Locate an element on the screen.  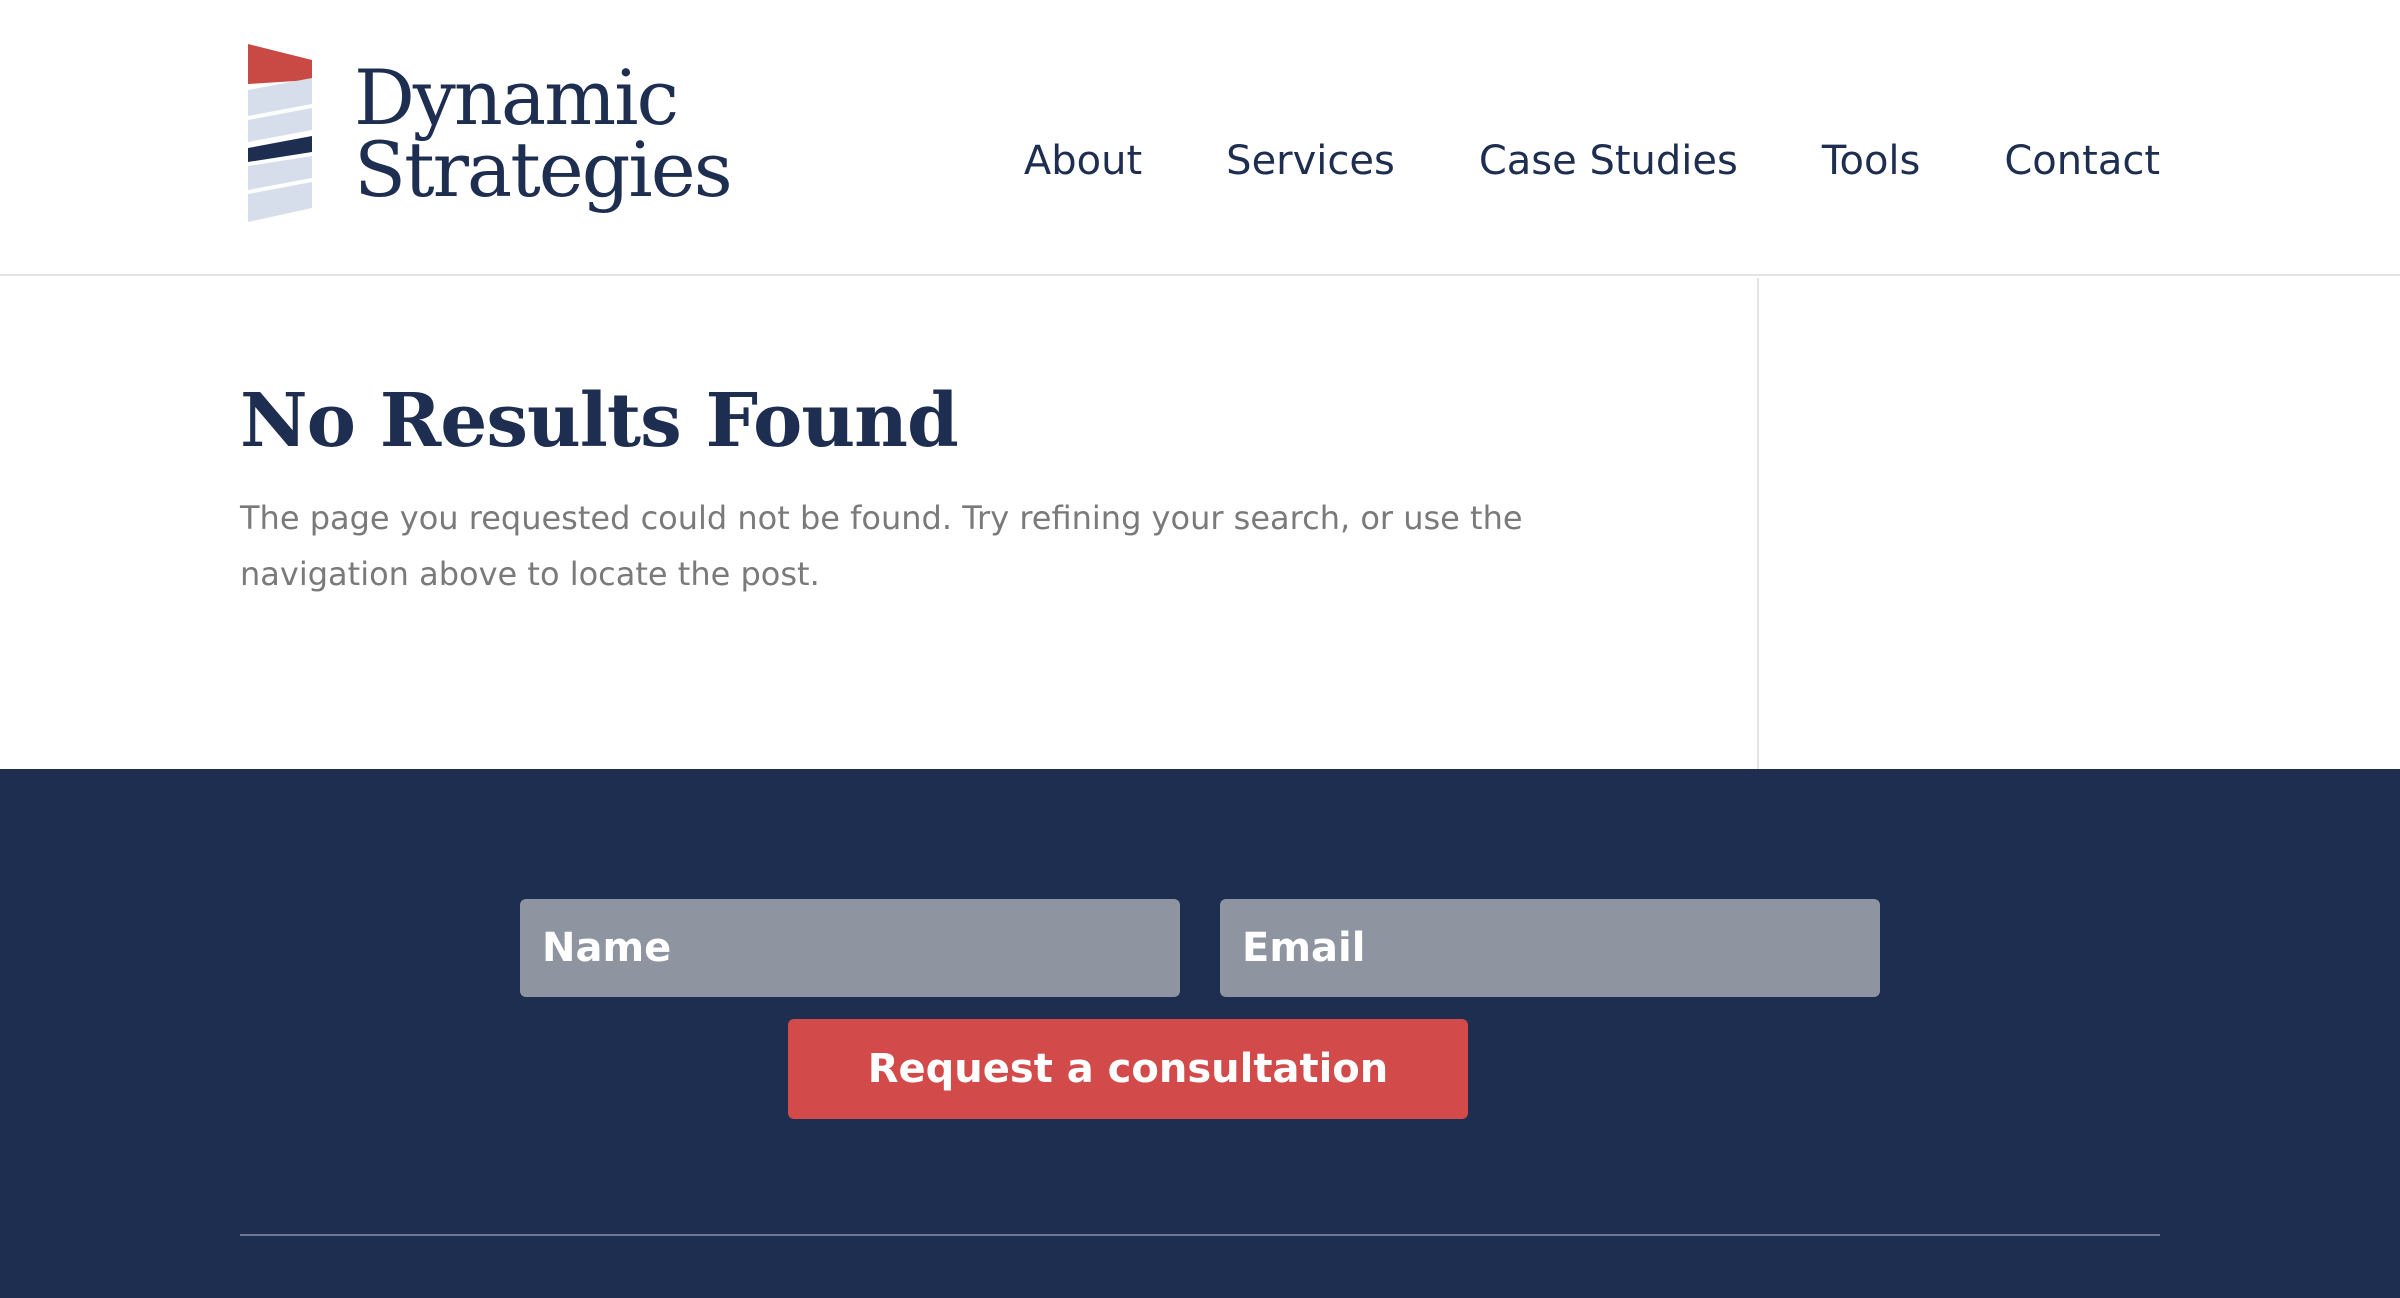
request-consultation-button: Request a consultation is located at coordinates (1128, 1069).